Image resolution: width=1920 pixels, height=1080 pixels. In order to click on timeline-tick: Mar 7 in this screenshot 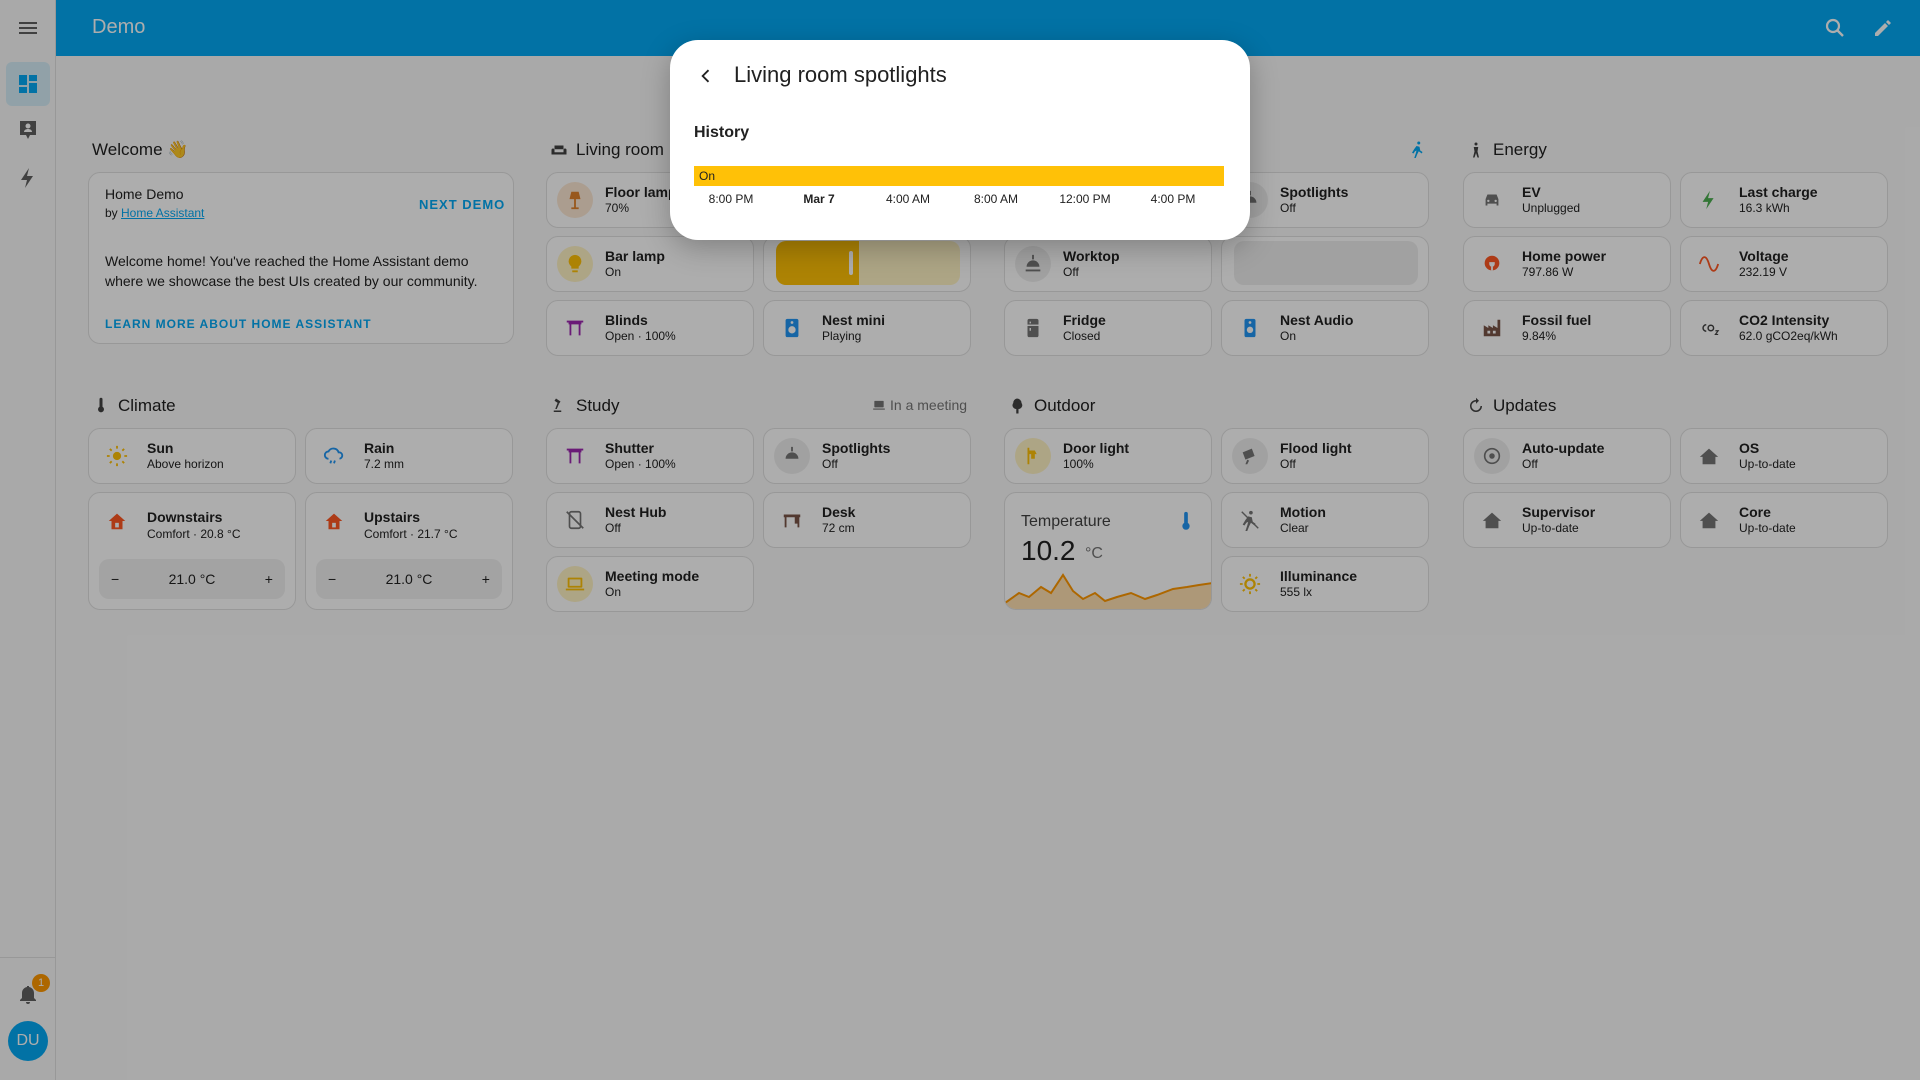, I will do `click(819, 199)`.